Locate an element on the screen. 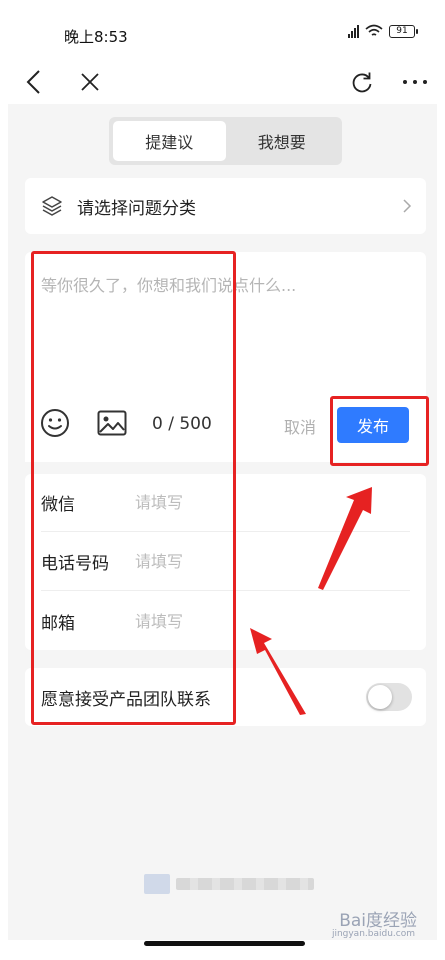  watermark-url: jingyan.baidu.com is located at coordinates (373, 934).